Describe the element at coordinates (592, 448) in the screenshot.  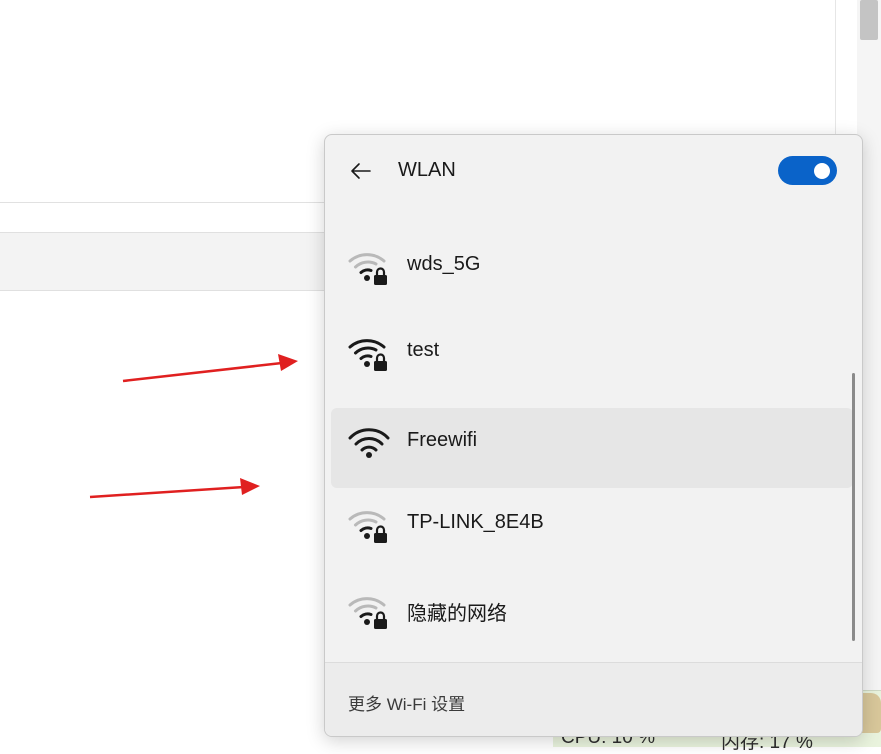
I see `network-item: Freewifi` at that location.